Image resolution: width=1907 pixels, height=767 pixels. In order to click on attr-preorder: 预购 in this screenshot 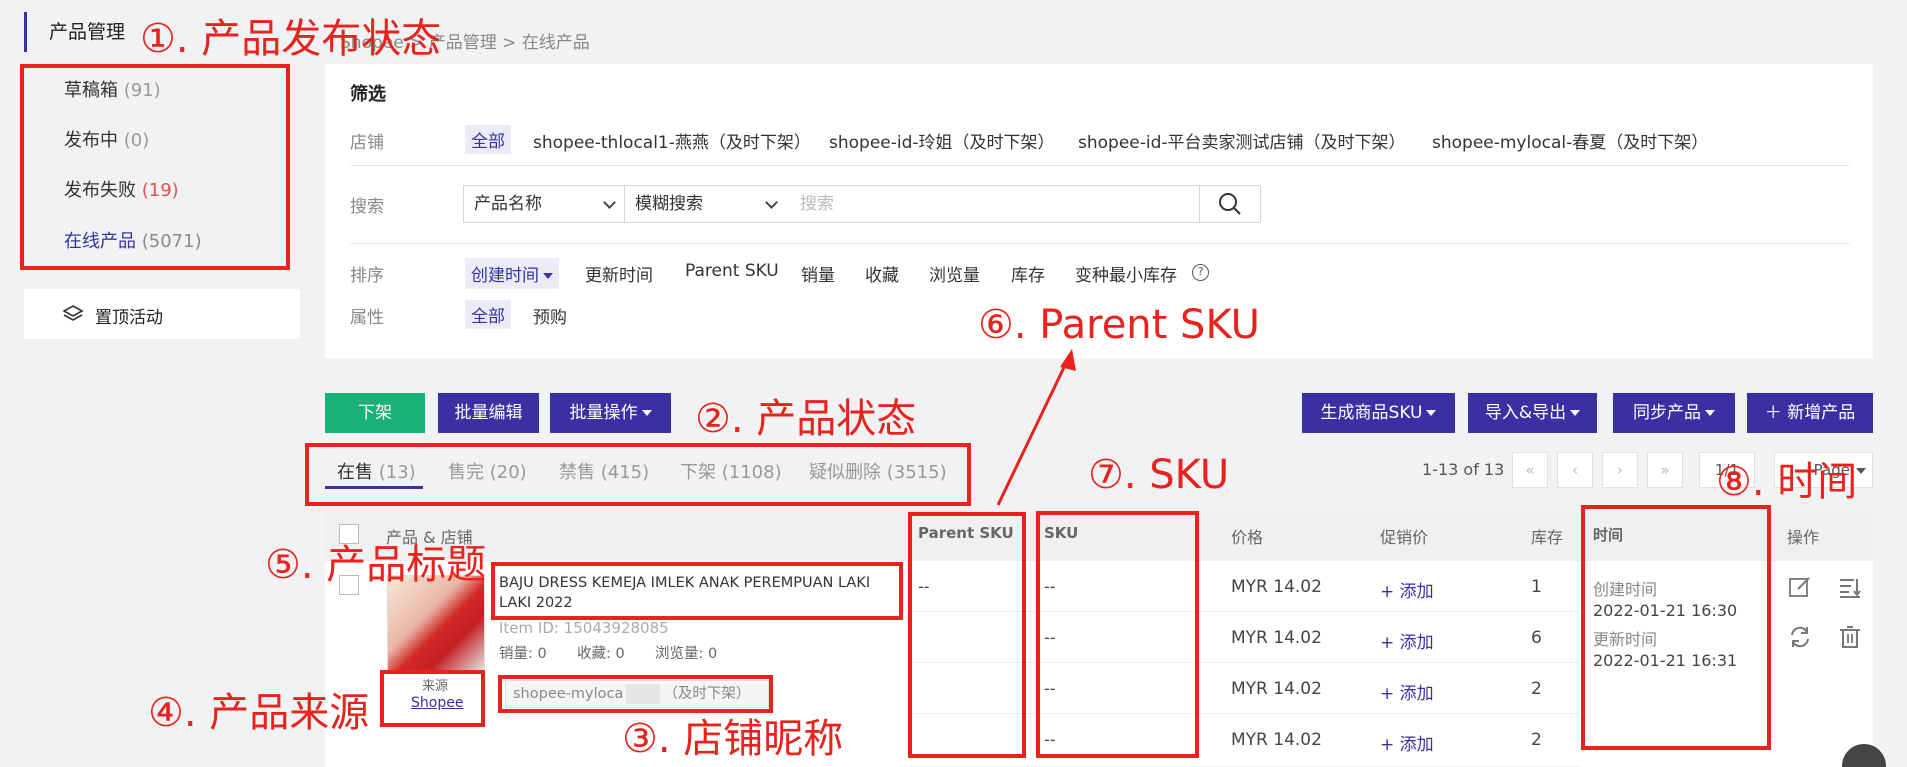, I will do `click(550, 315)`.